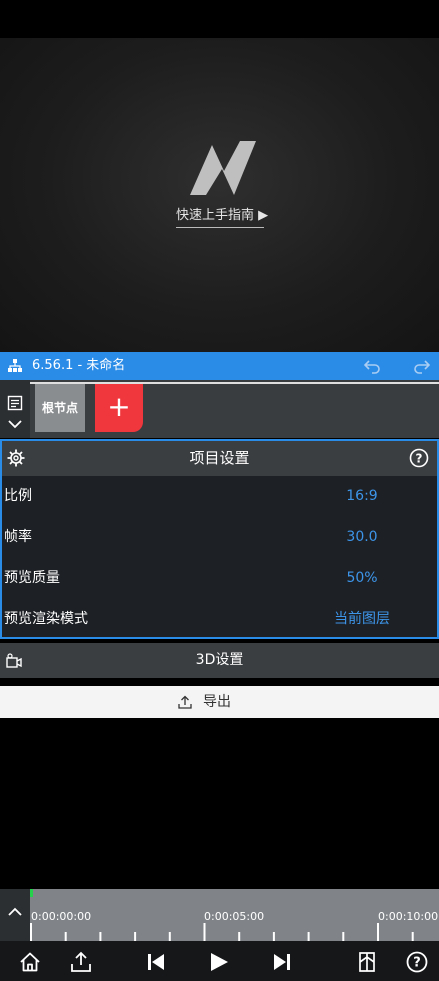  I want to click on setting-value: 30.0, so click(362, 537).